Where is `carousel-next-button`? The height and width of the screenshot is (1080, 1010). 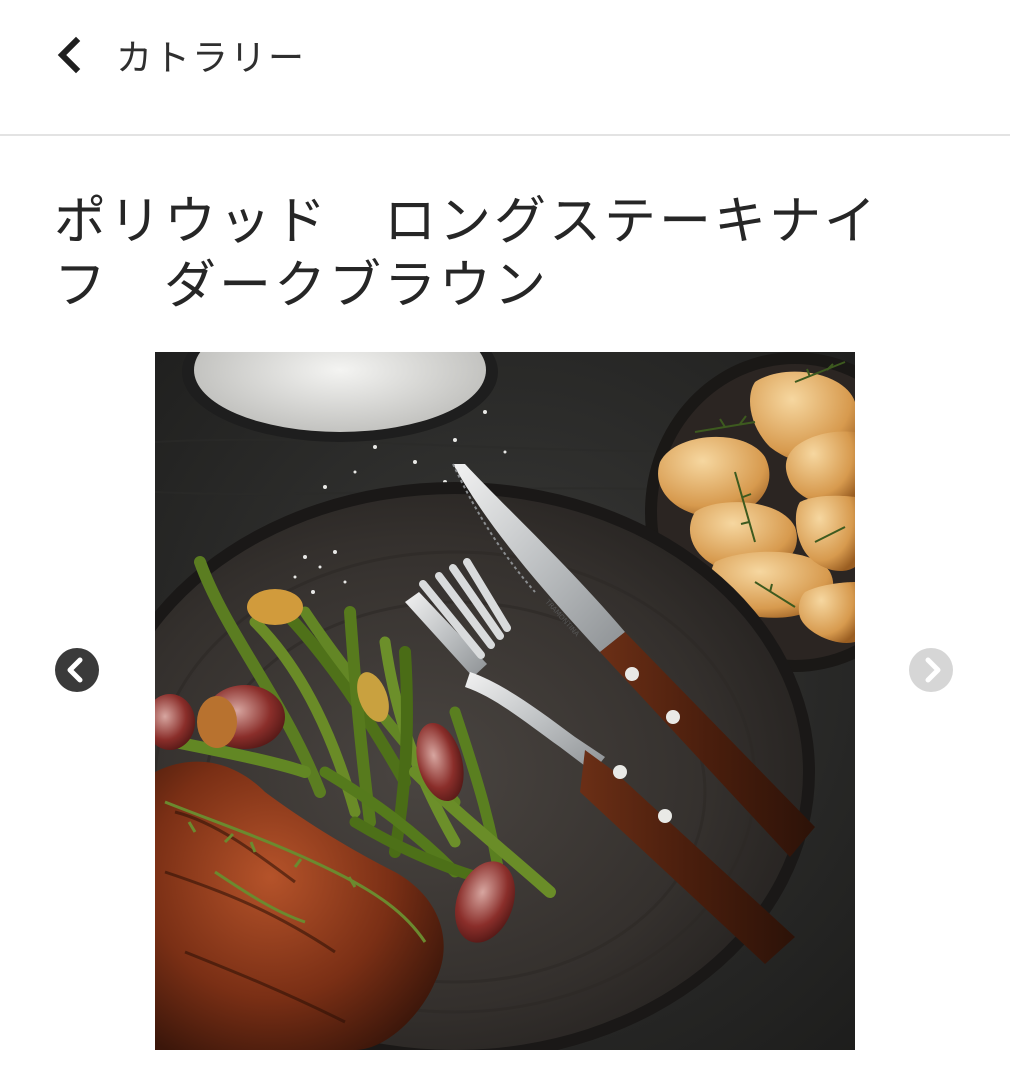
carousel-next-button is located at coordinates (931, 670).